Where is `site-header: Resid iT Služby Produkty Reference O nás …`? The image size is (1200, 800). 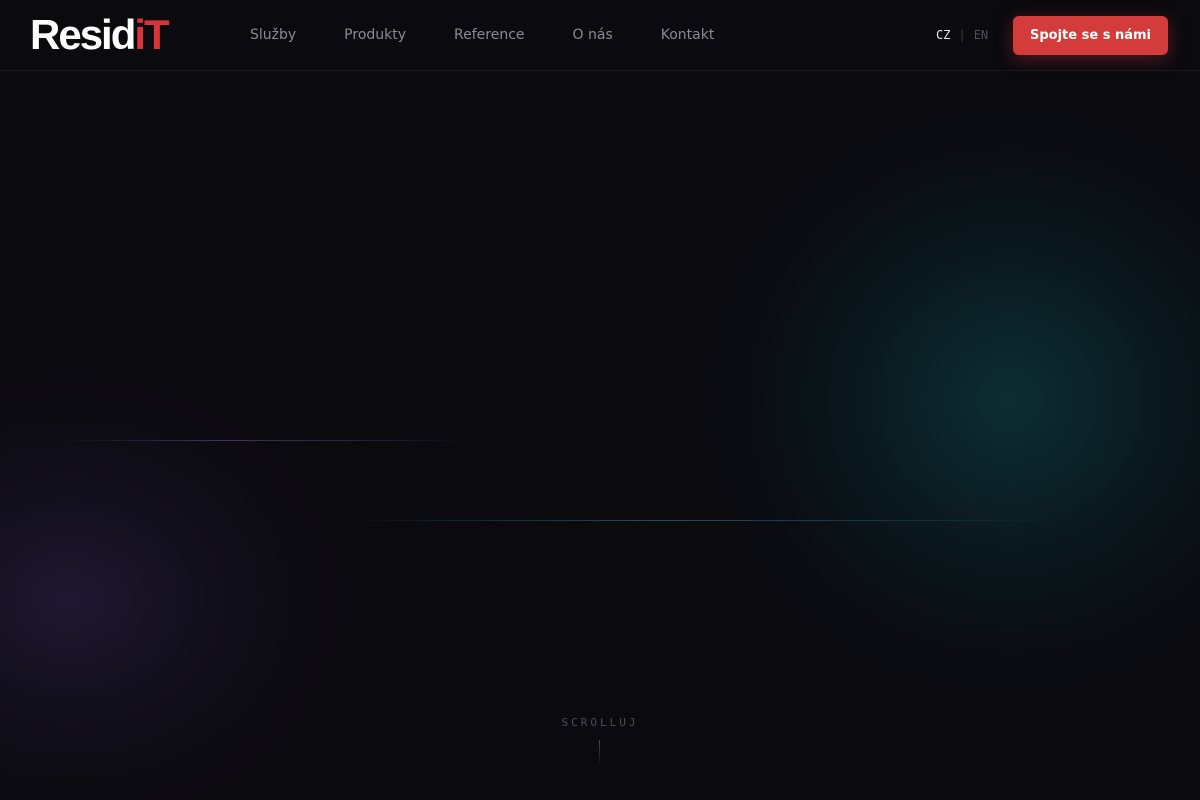
site-header: Resid iT Služby Produkty Reference O nás … is located at coordinates (600, 35).